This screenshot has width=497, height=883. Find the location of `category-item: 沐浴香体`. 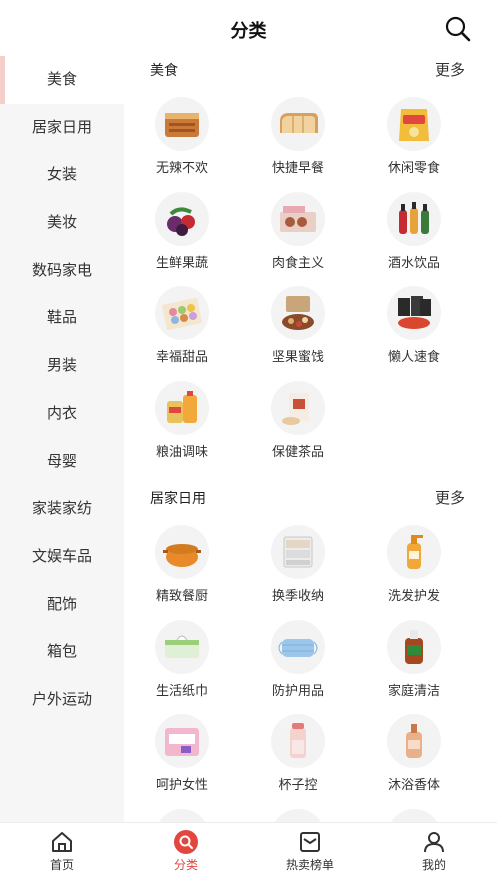

category-item: 沐浴香体 is located at coordinates (414, 758).